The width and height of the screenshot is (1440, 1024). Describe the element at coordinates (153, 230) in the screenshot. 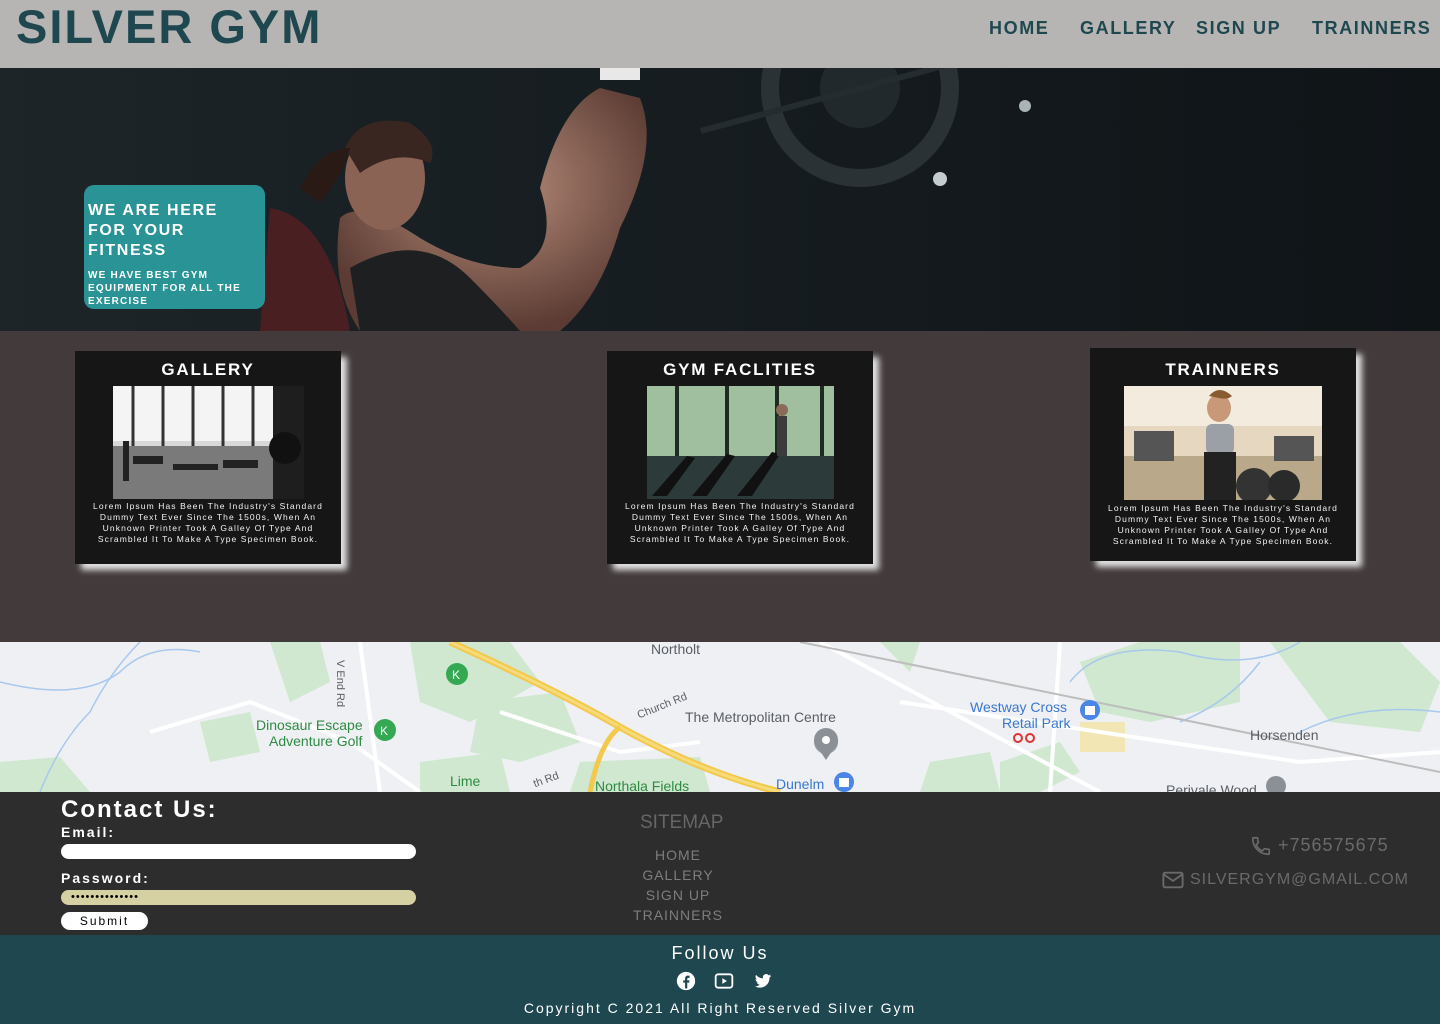

I see `hero-title: WE ARE HERE FOR YOUR FITNESS` at that location.